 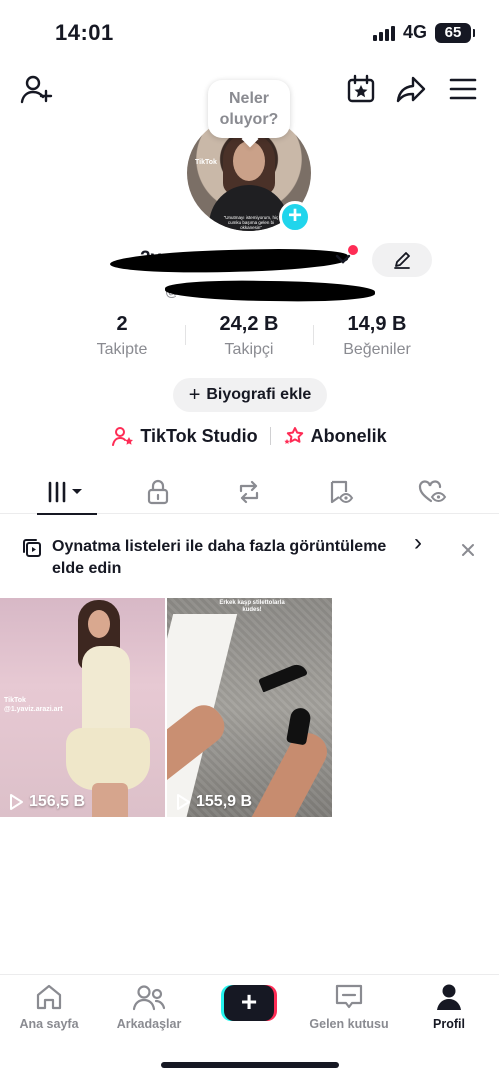 I want to click on menu-icon, so click(x=463, y=89).